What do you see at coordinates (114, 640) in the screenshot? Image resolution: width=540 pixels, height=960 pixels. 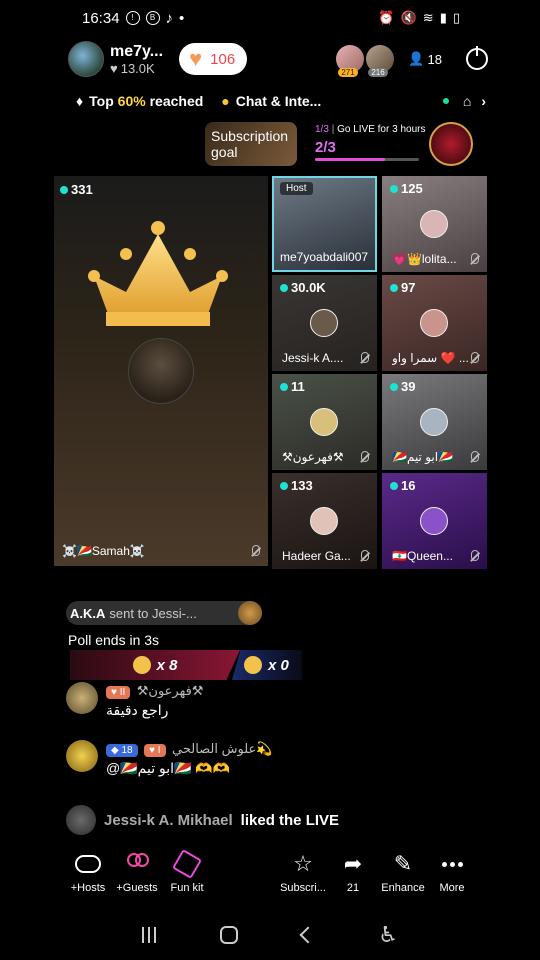 I see `poll-title: Poll ends in 3s` at bounding box center [114, 640].